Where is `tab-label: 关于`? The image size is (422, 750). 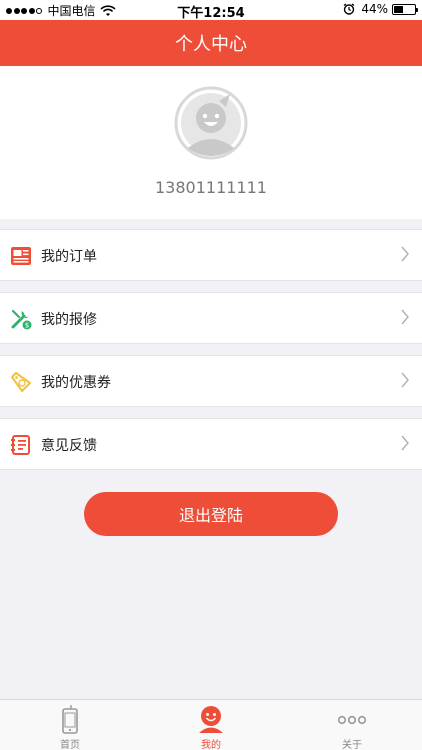
tab-label: 关于 is located at coordinates (352, 745).